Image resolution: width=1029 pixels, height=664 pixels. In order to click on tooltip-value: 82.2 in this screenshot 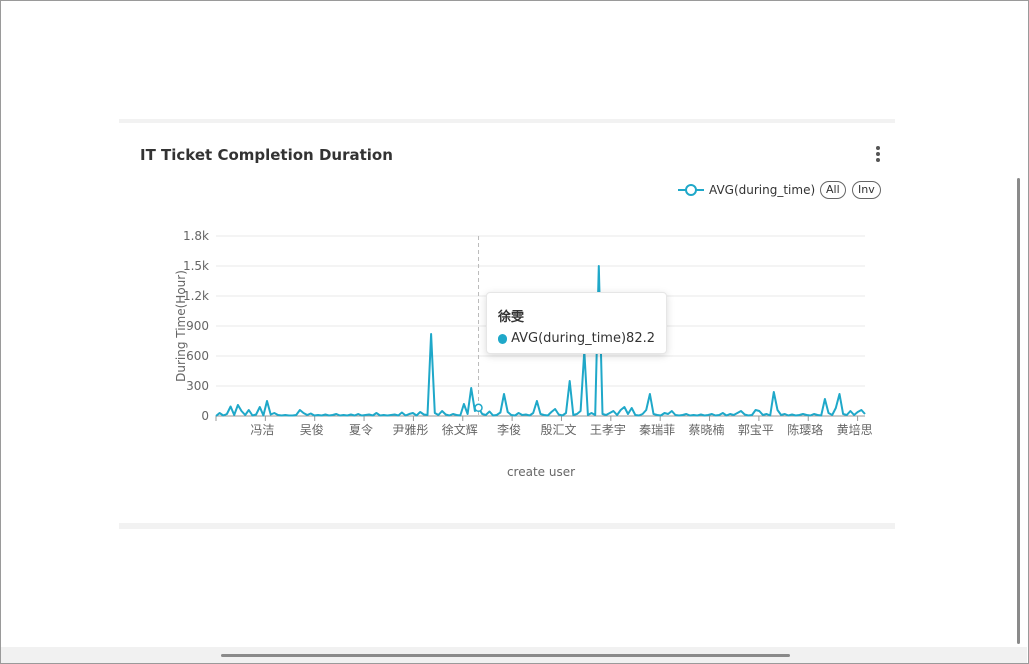, I will do `click(640, 338)`.